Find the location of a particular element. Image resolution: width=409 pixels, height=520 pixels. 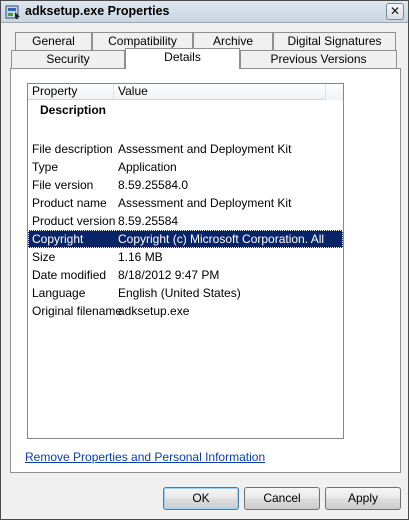

list-item: File version 8.59.25584.0 is located at coordinates (185, 185).